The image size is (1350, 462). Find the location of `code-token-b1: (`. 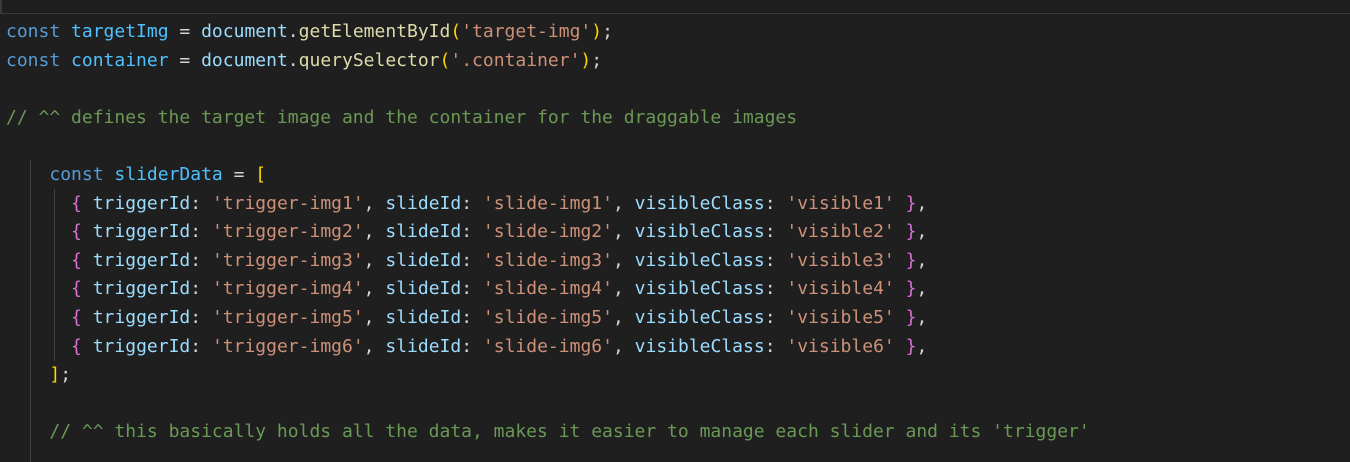

code-token-b1: ( is located at coordinates (456, 31).